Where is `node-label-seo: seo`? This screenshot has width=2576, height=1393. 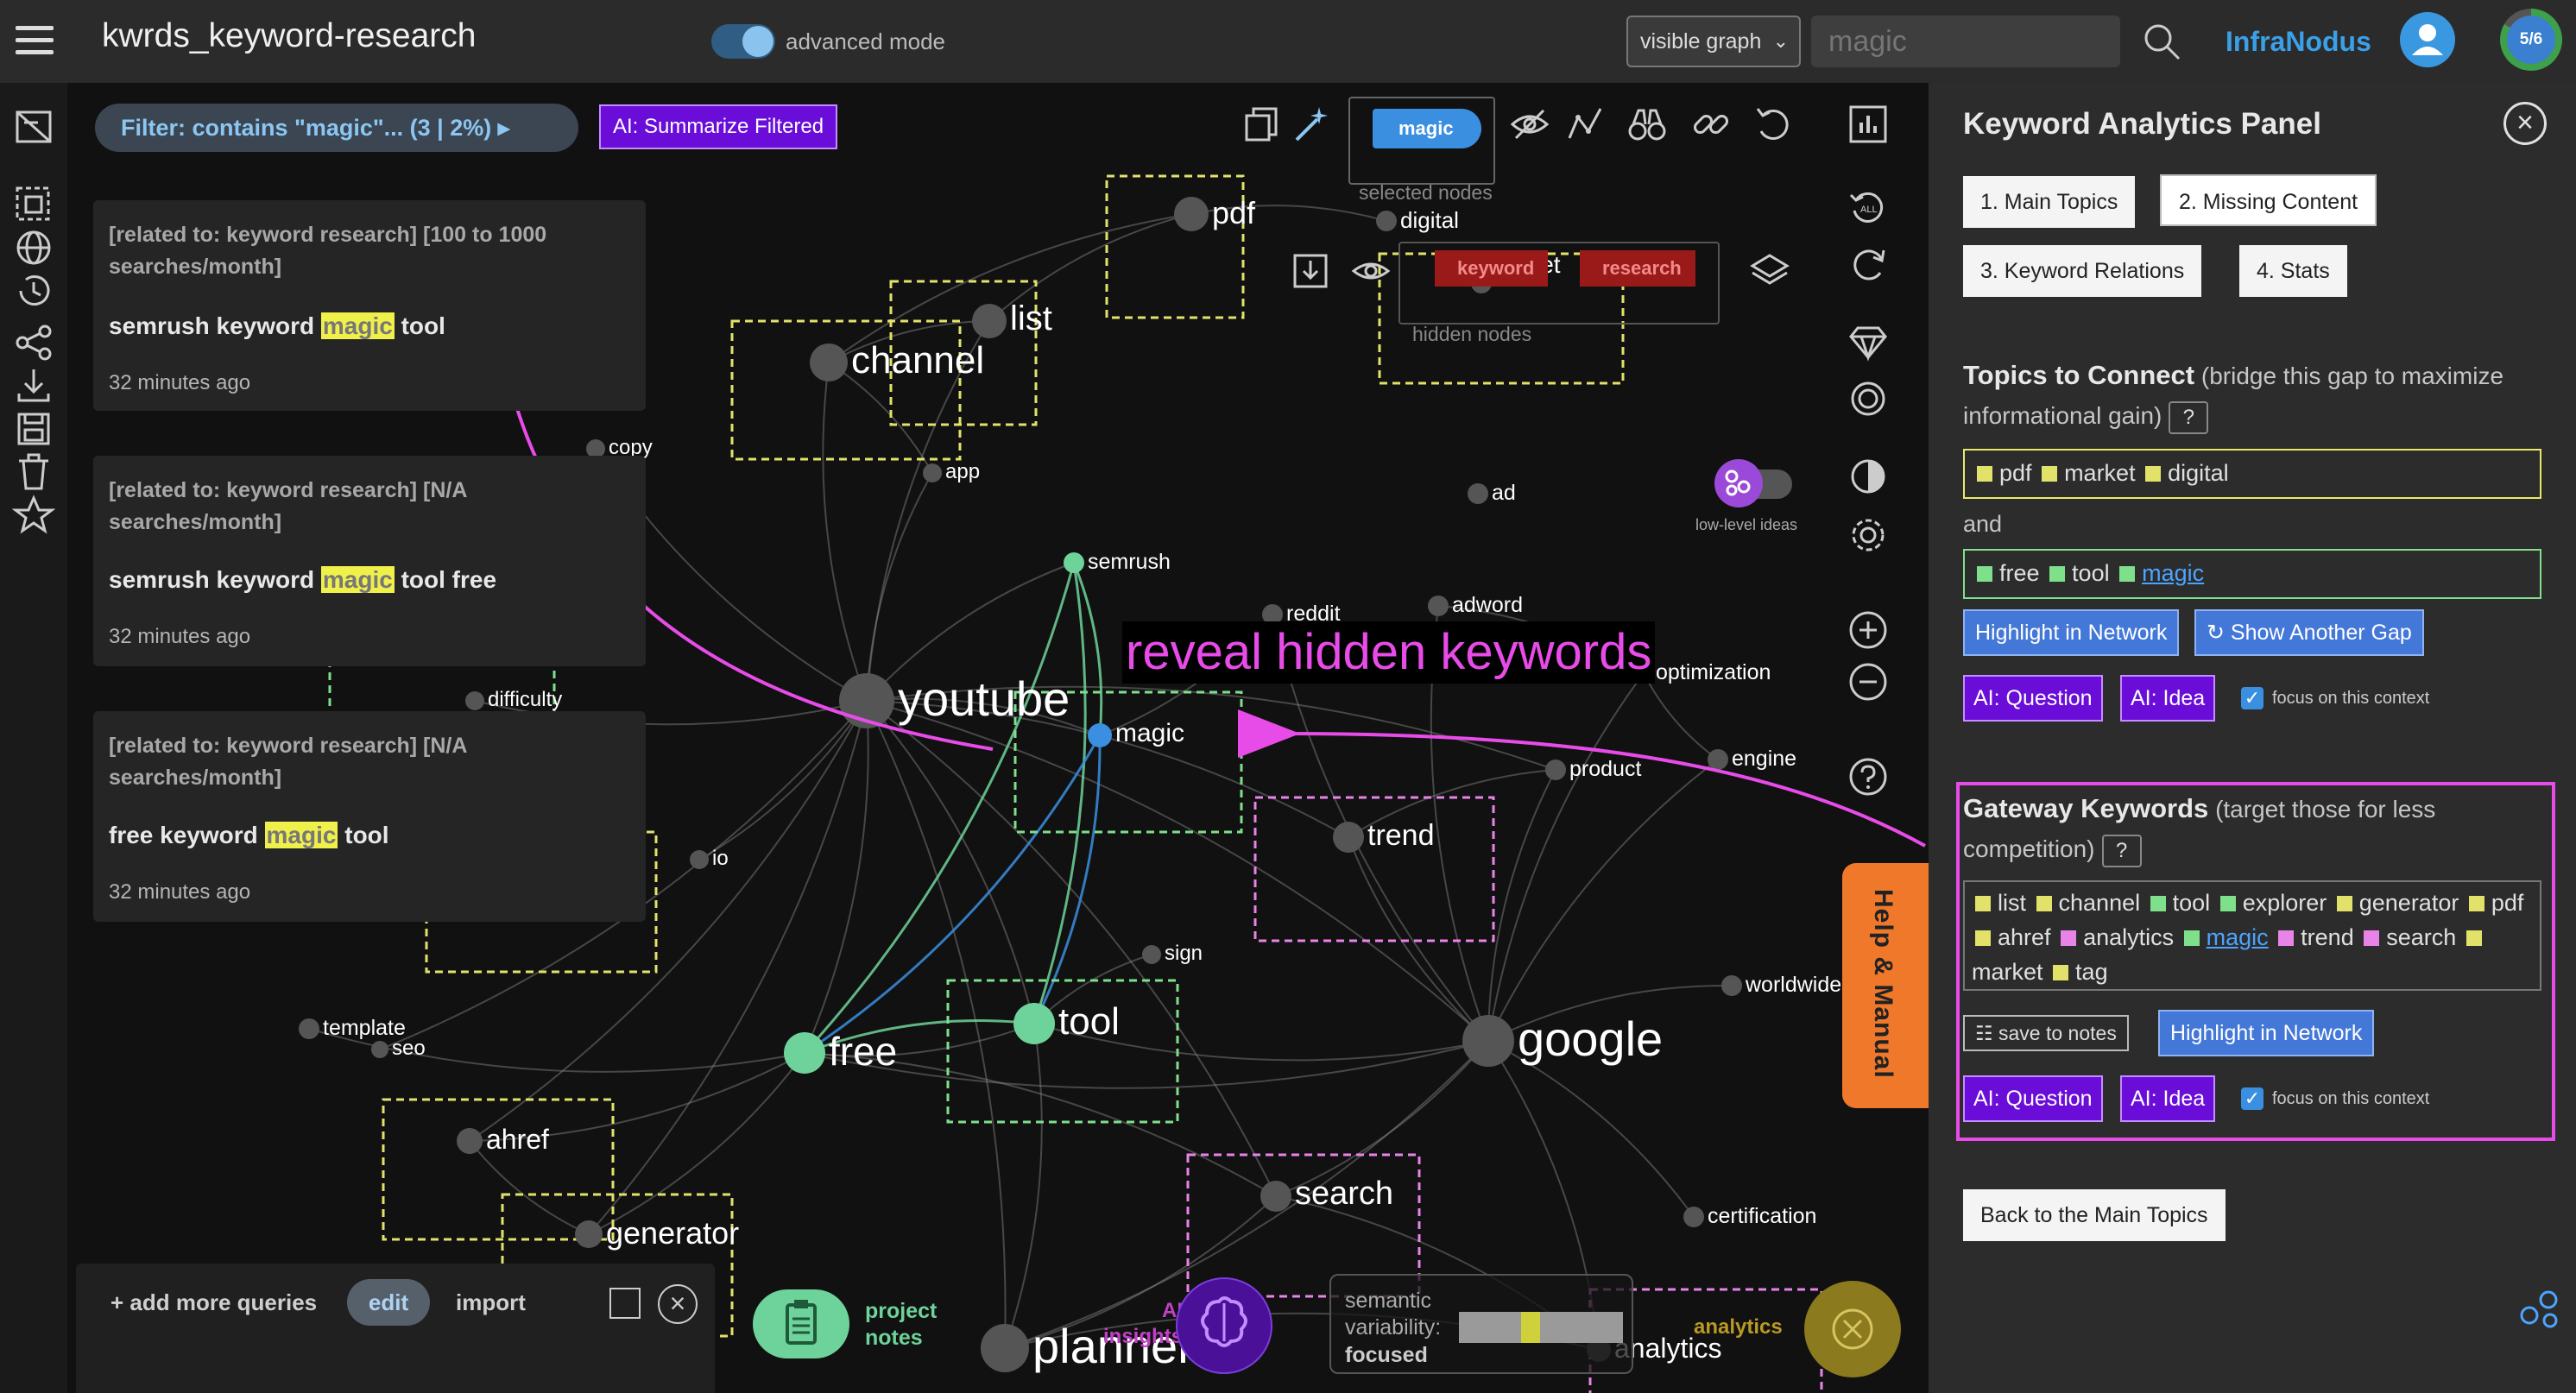 node-label-seo: seo is located at coordinates (409, 1049).